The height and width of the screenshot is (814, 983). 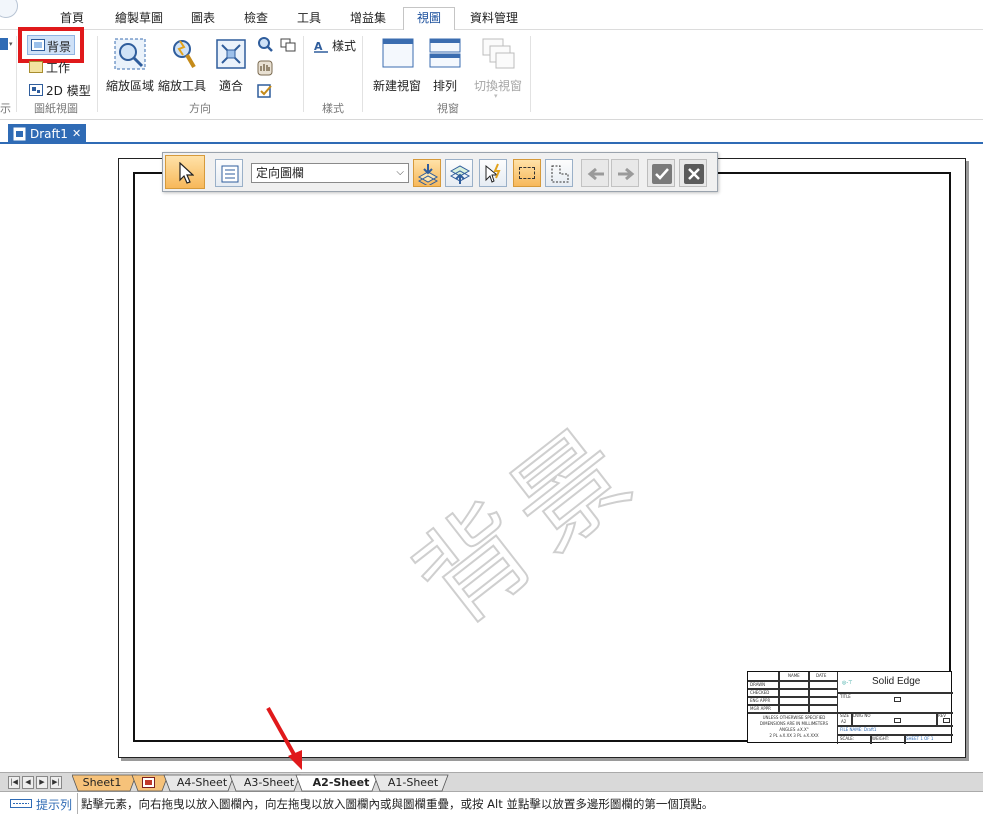 I want to click on next-sheet-button: ▶, so click(x=42, y=782).